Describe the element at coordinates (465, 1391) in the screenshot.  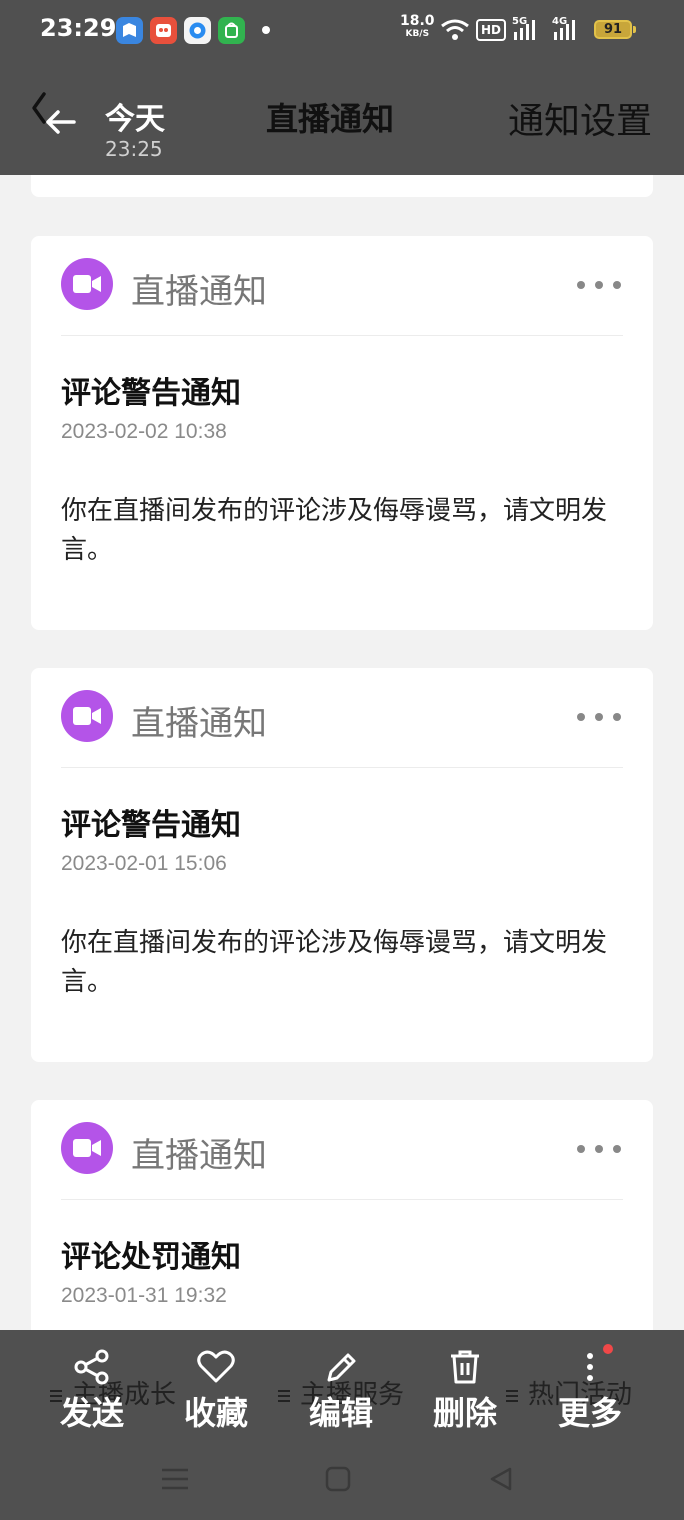
I see `delete-button: 删除` at that location.